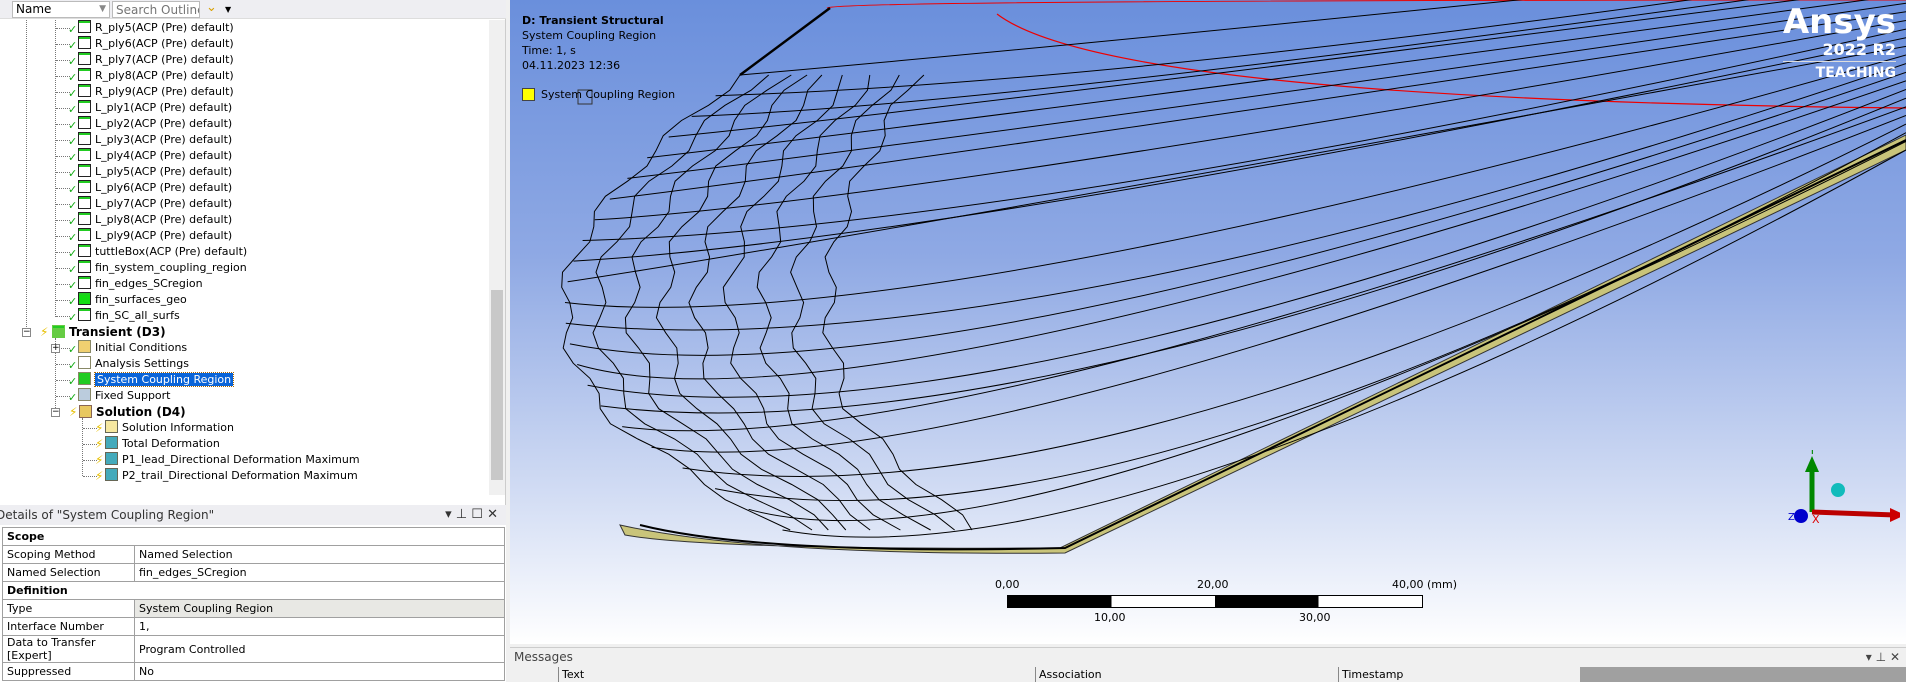  I want to click on tree-item: Analysis Settings, so click(133, 364).